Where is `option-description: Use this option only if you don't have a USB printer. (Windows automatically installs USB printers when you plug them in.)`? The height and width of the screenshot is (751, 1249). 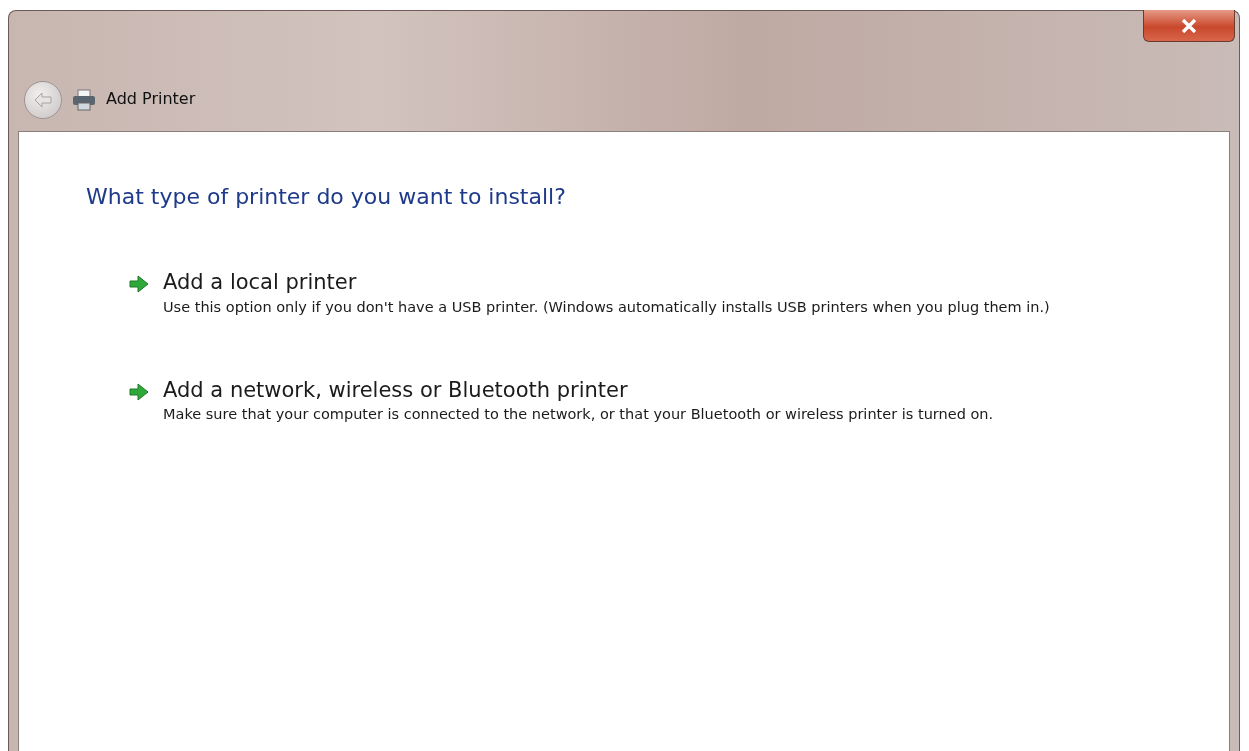
option-description: Use this option only if you don't have a USB printer. (Windows automatically installs USB printers when you plug them in.) is located at coordinates (606, 307).